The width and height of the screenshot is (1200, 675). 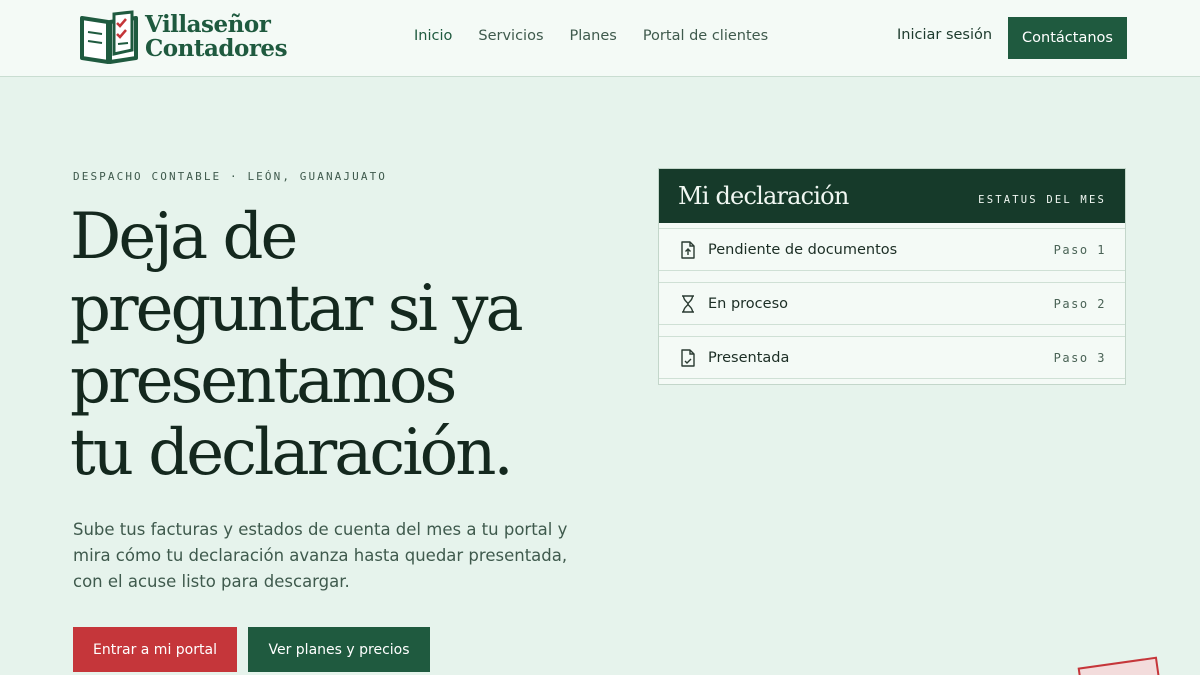 I want to click on status-row-pendiente: Pendiente de documentos Paso 1, so click(x=892, y=250).